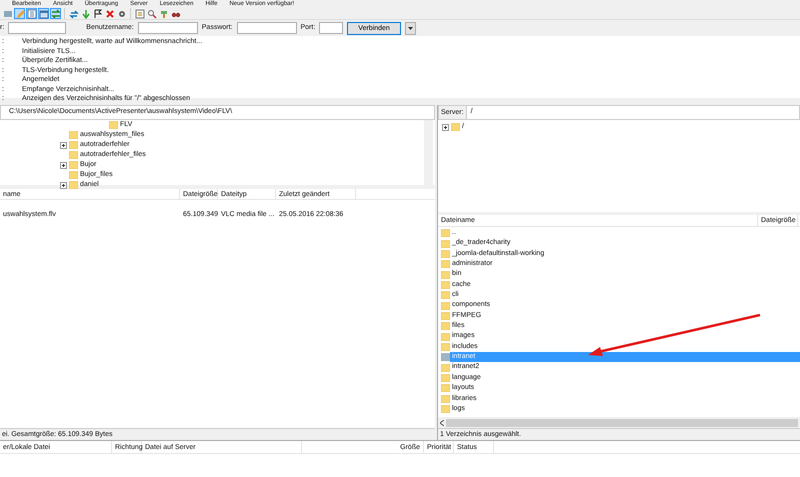 The height and width of the screenshot is (477, 800). I want to click on settings-icon, so click(121, 13).